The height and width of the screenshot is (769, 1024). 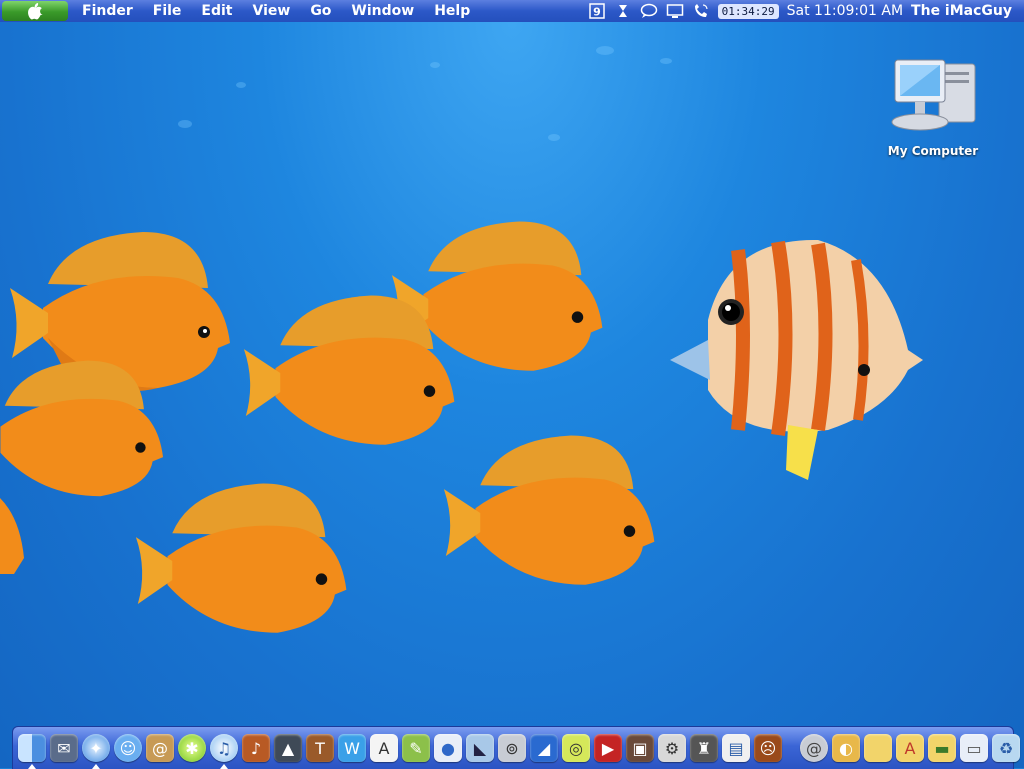 What do you see at coordinates (878, 748) in the screenshot?
I see `folder-icon` at bounding box center [878, 748].